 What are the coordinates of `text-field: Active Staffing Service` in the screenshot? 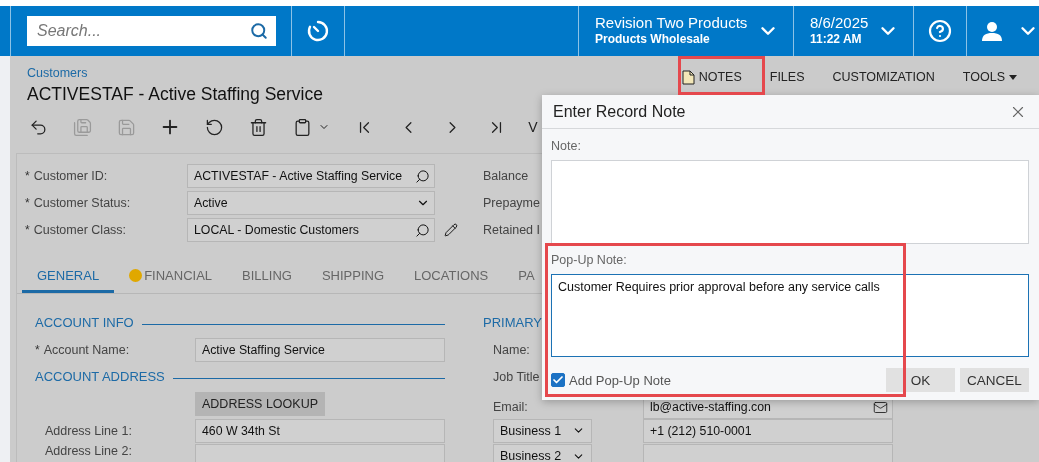 It's located at (320, 349).